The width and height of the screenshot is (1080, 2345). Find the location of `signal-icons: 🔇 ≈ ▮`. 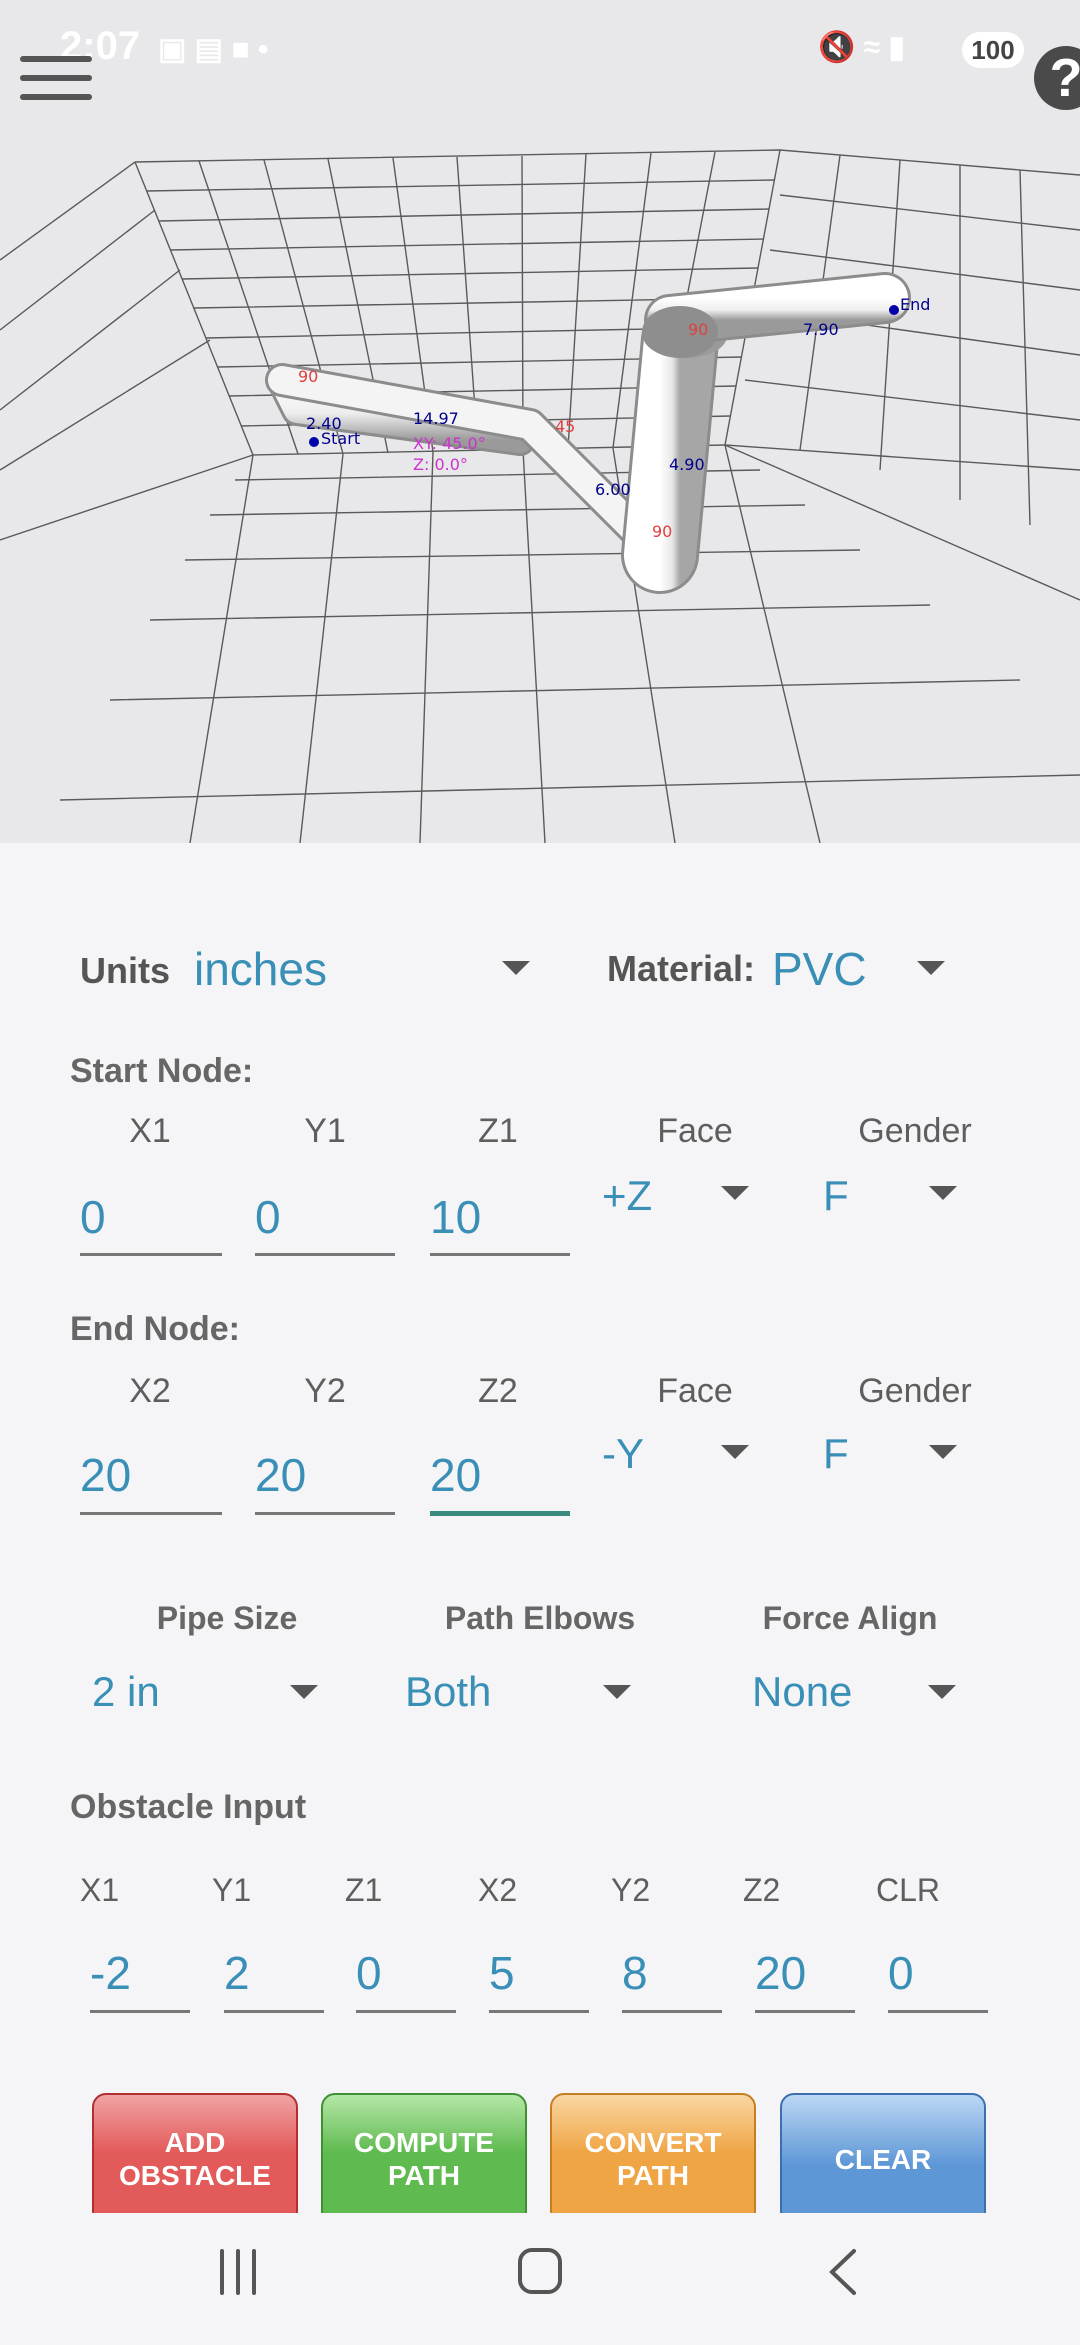

signal-icons: 🔇 ≈ ▮ is located at coordinates (861, 55).